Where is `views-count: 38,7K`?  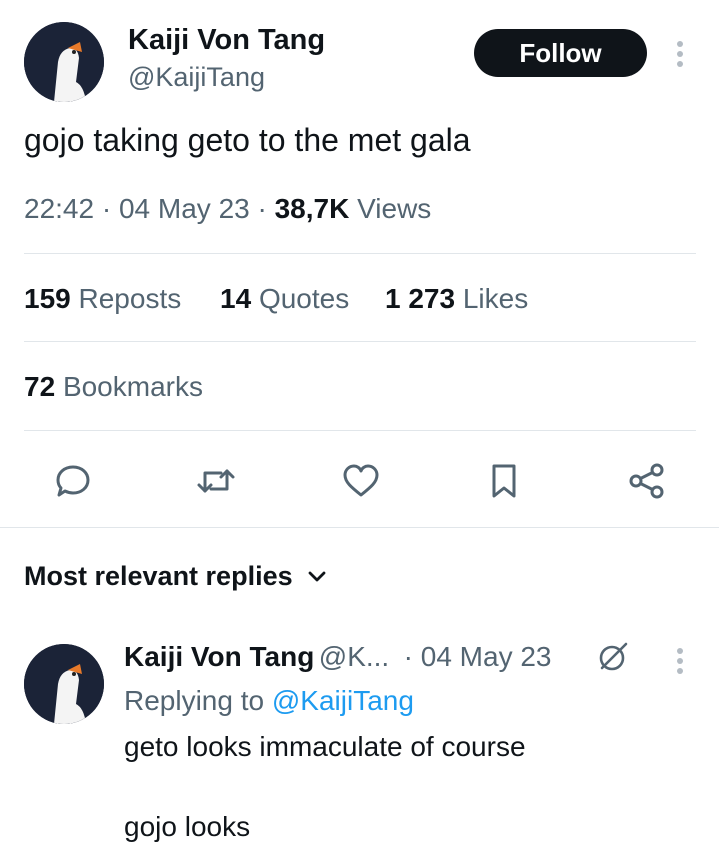 views-count: 38,7K is located at coordinates (312, 208).